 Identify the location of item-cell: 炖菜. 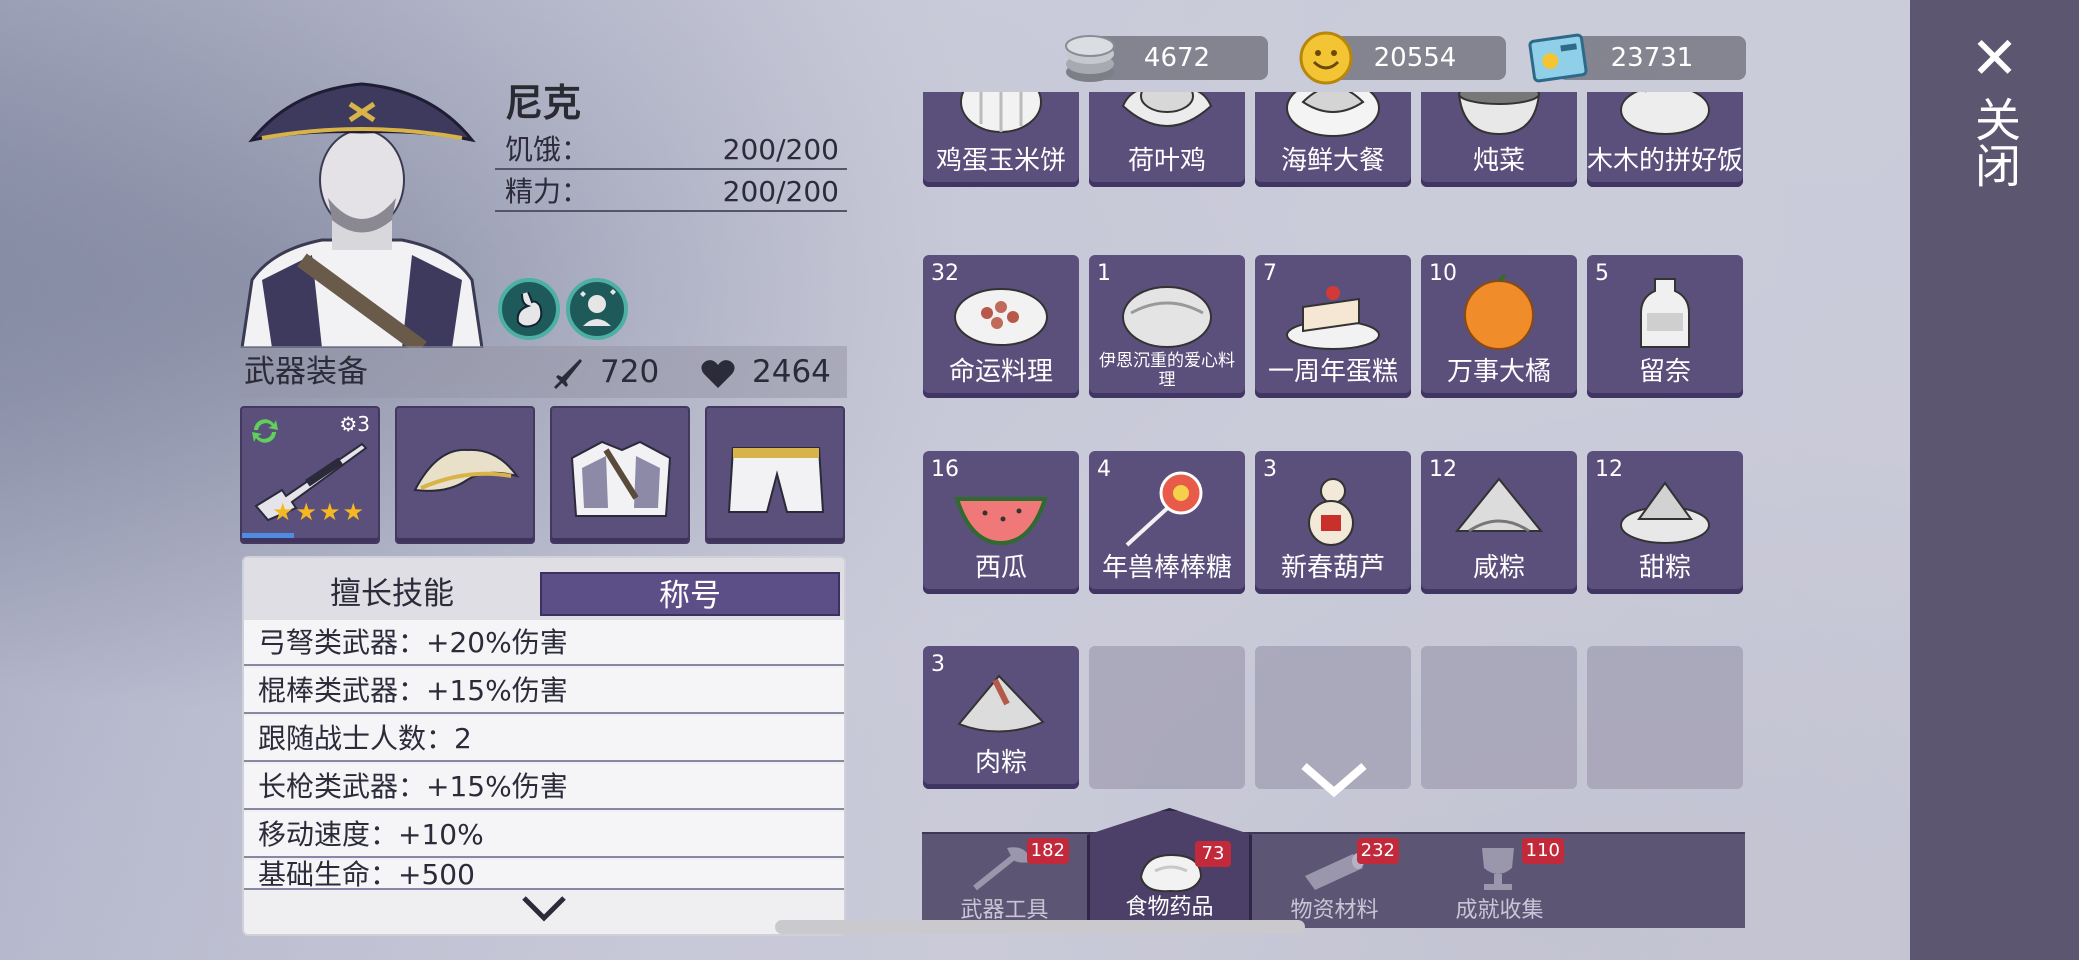
(1499, 139).